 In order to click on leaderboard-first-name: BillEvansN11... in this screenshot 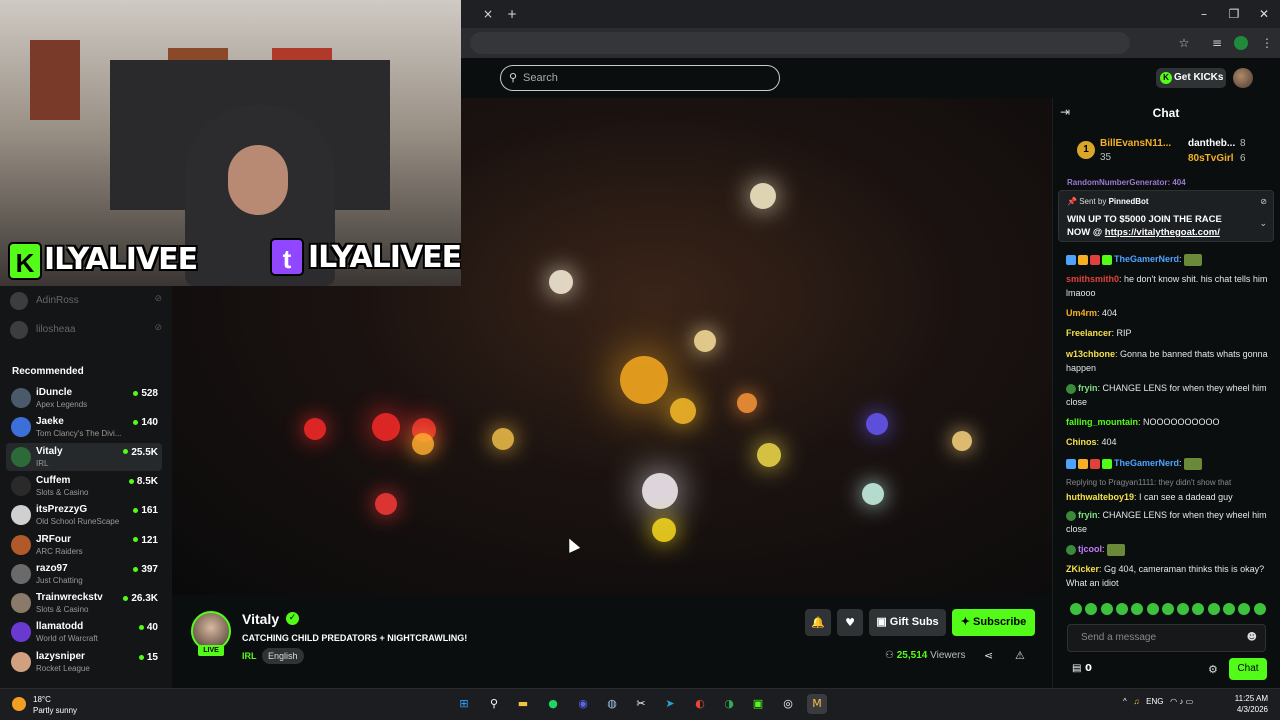, I will do `click(1135, 143)`.